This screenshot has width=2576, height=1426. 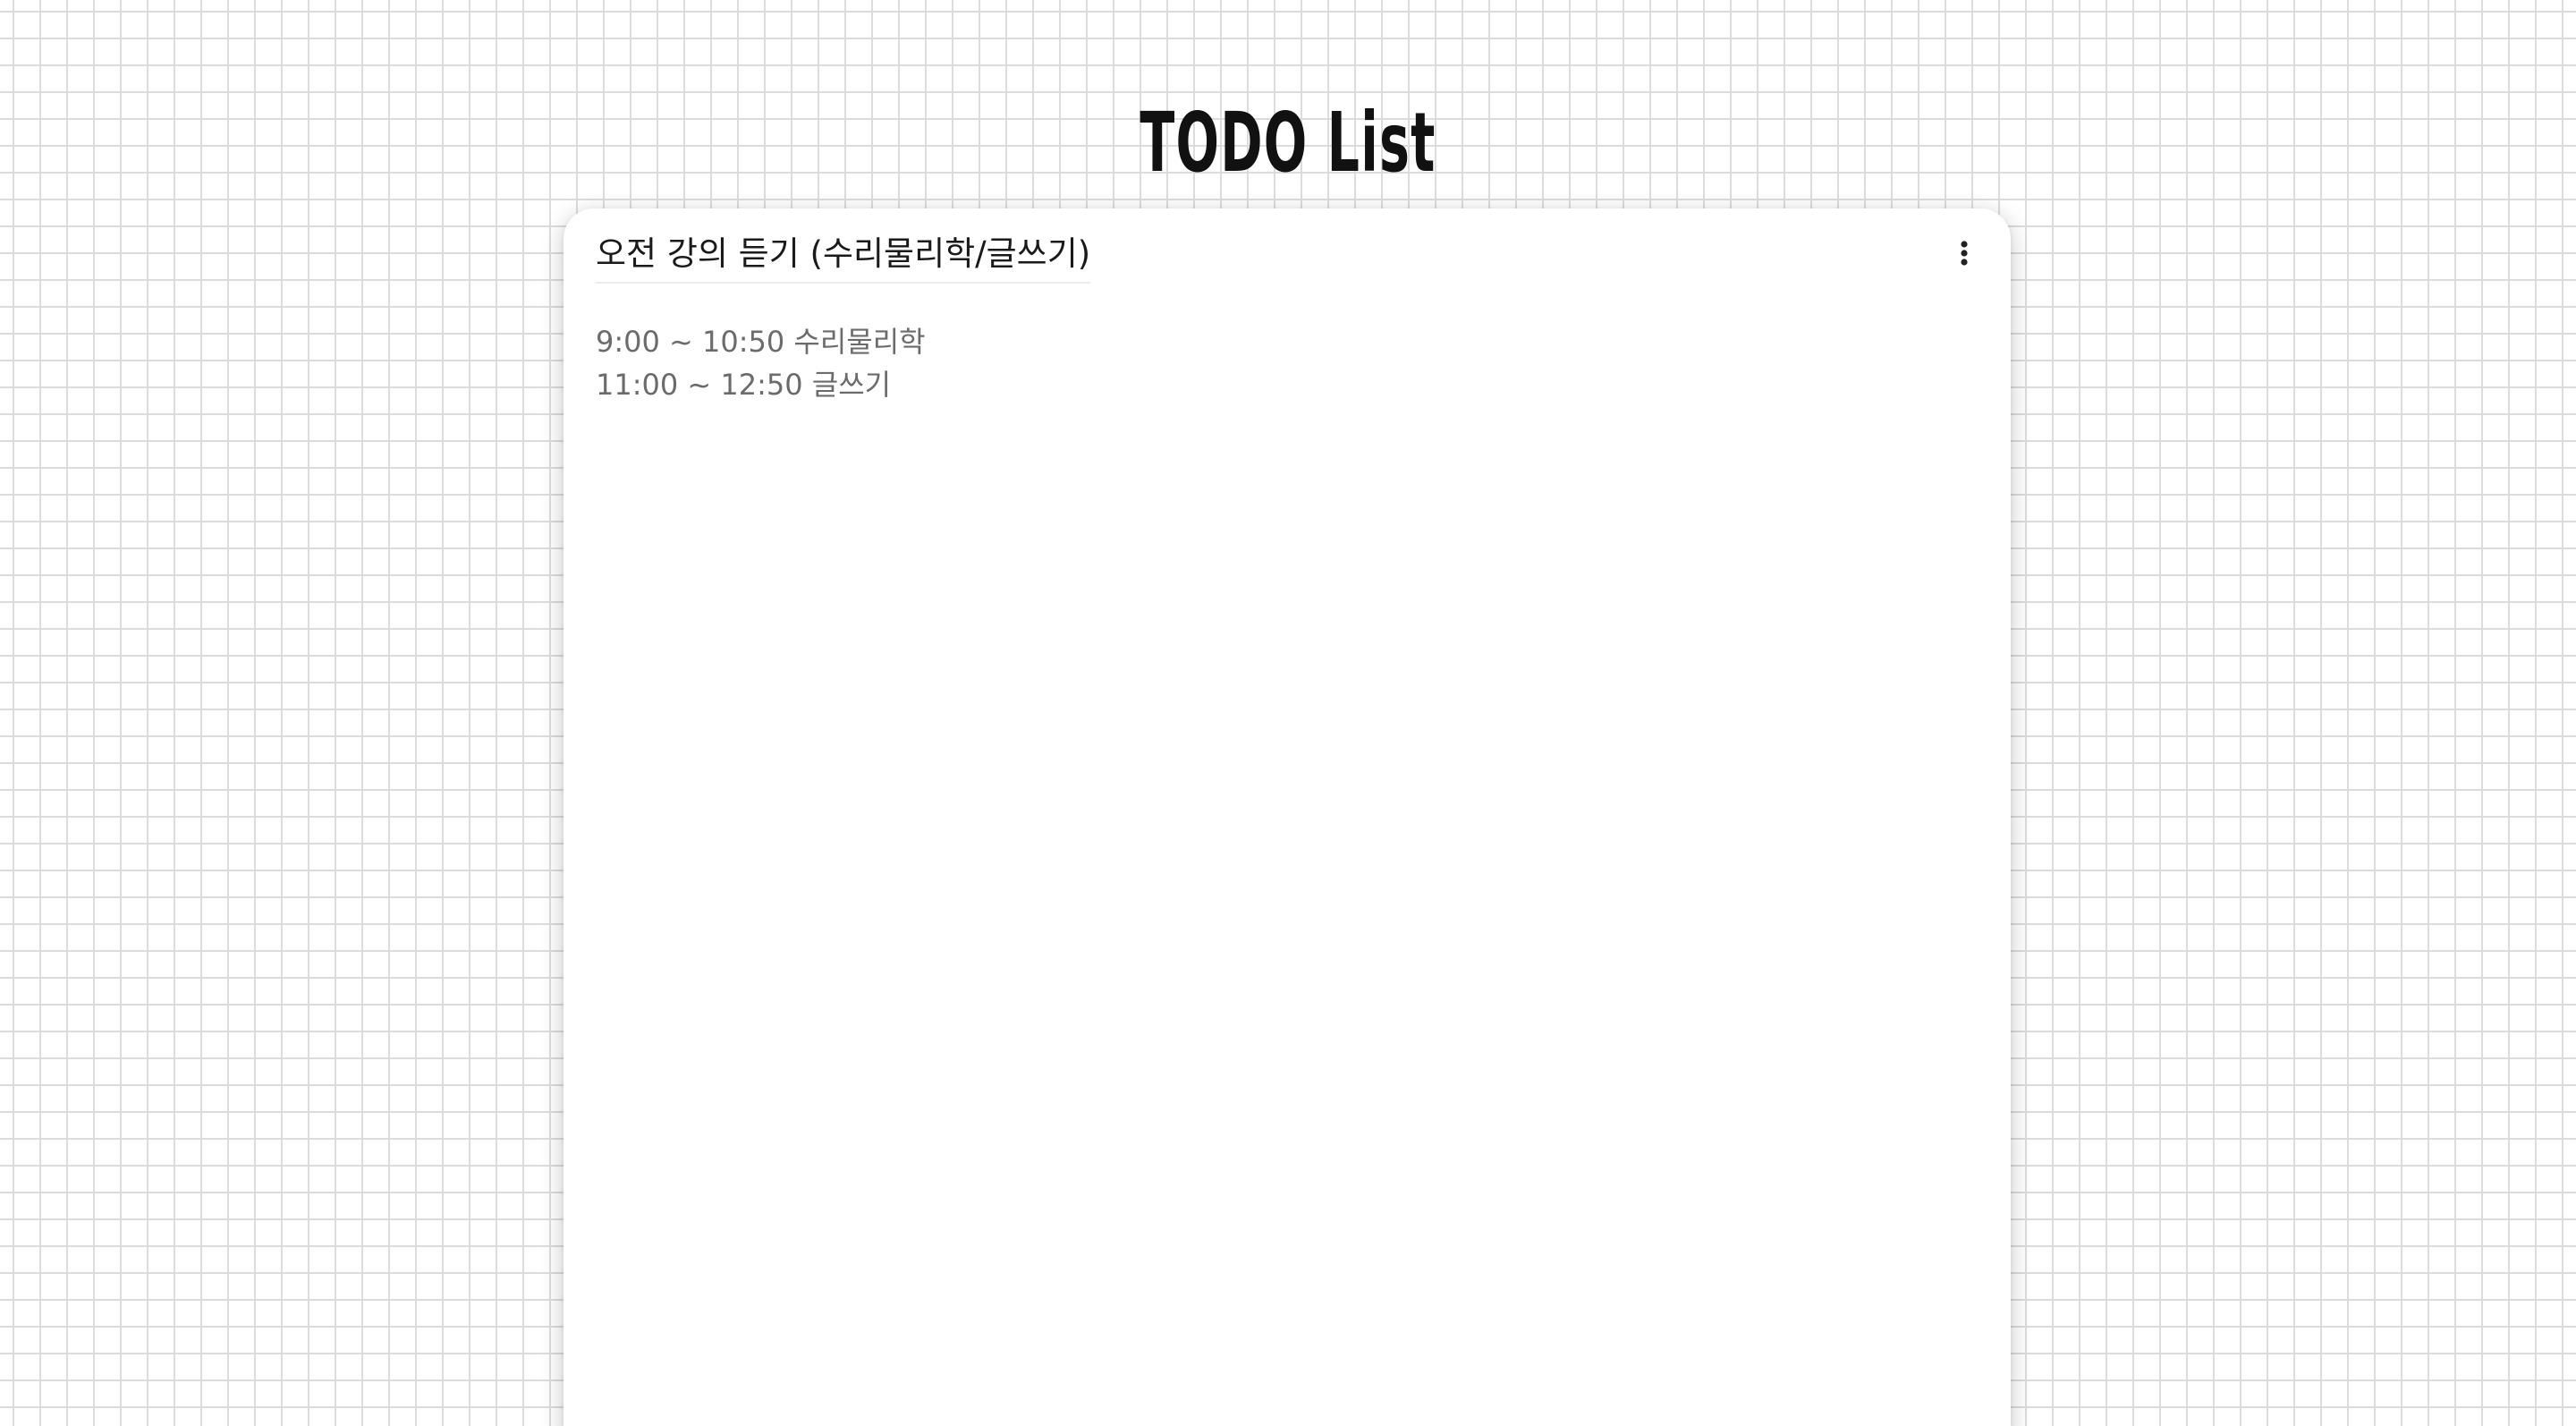 What do you see at coordinates (1287, 259) in the screenshot?
I see `todo-card-header: 오전 강의 듣기 (수리물리학/글쓰기)` at bounding box center [1287, 259].